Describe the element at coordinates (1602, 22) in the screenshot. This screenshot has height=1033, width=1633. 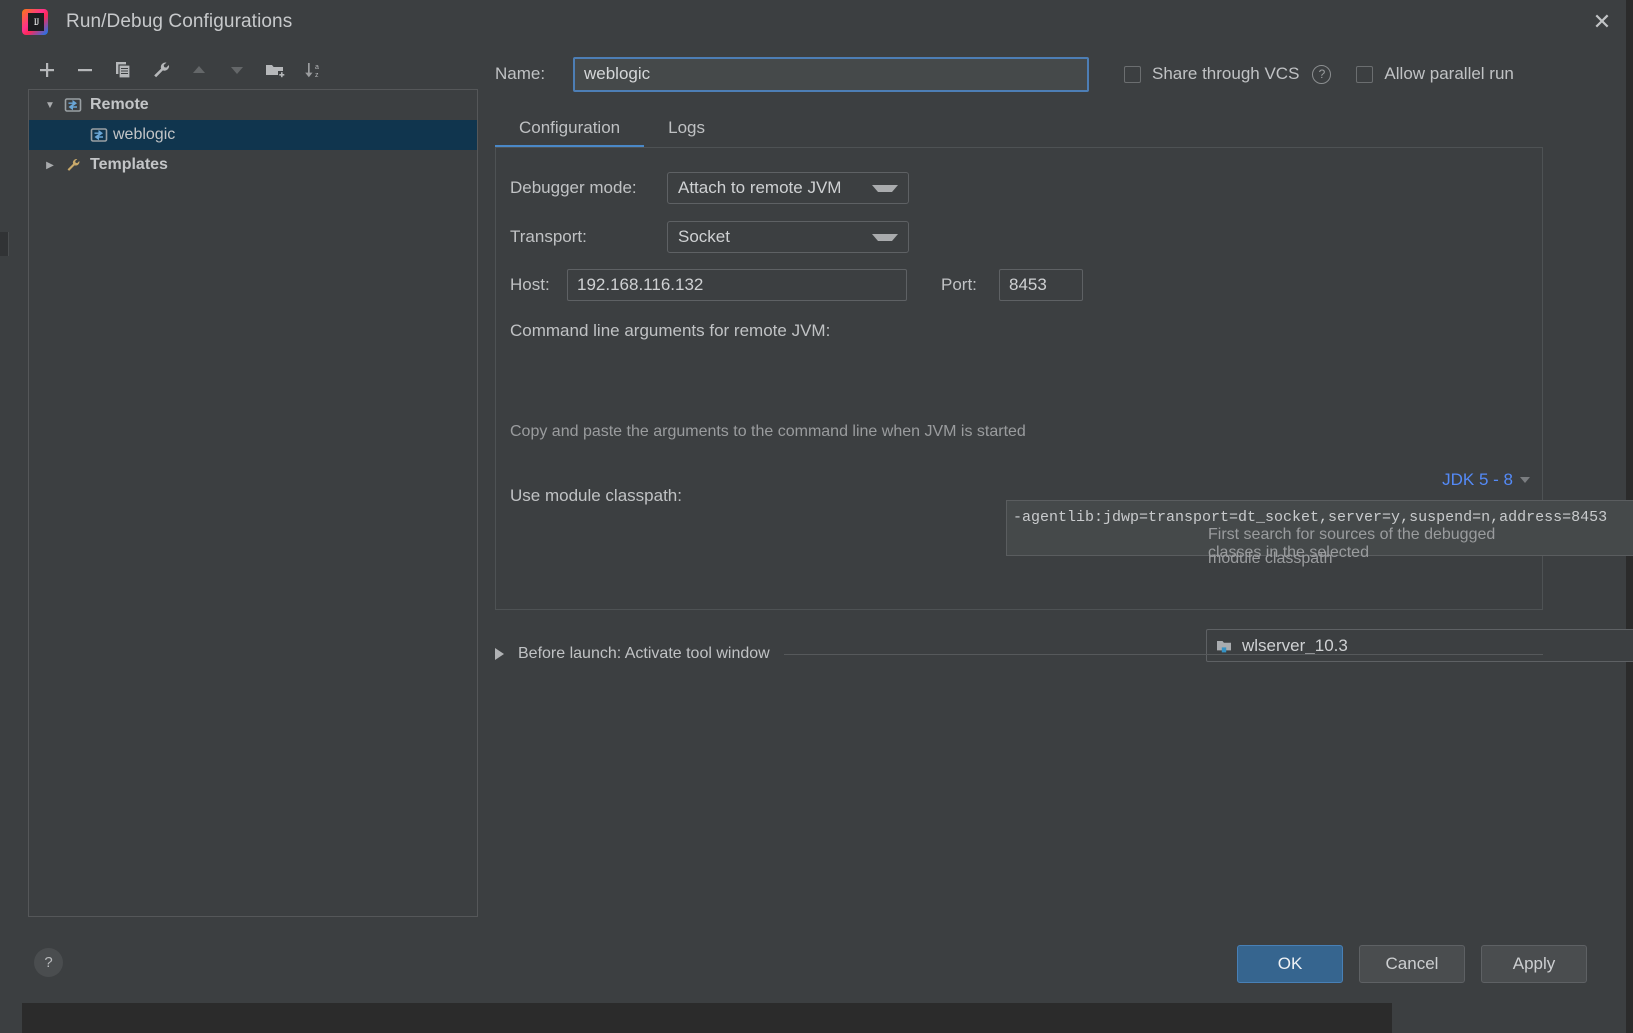
I see `close-icon: ✕` at that location.